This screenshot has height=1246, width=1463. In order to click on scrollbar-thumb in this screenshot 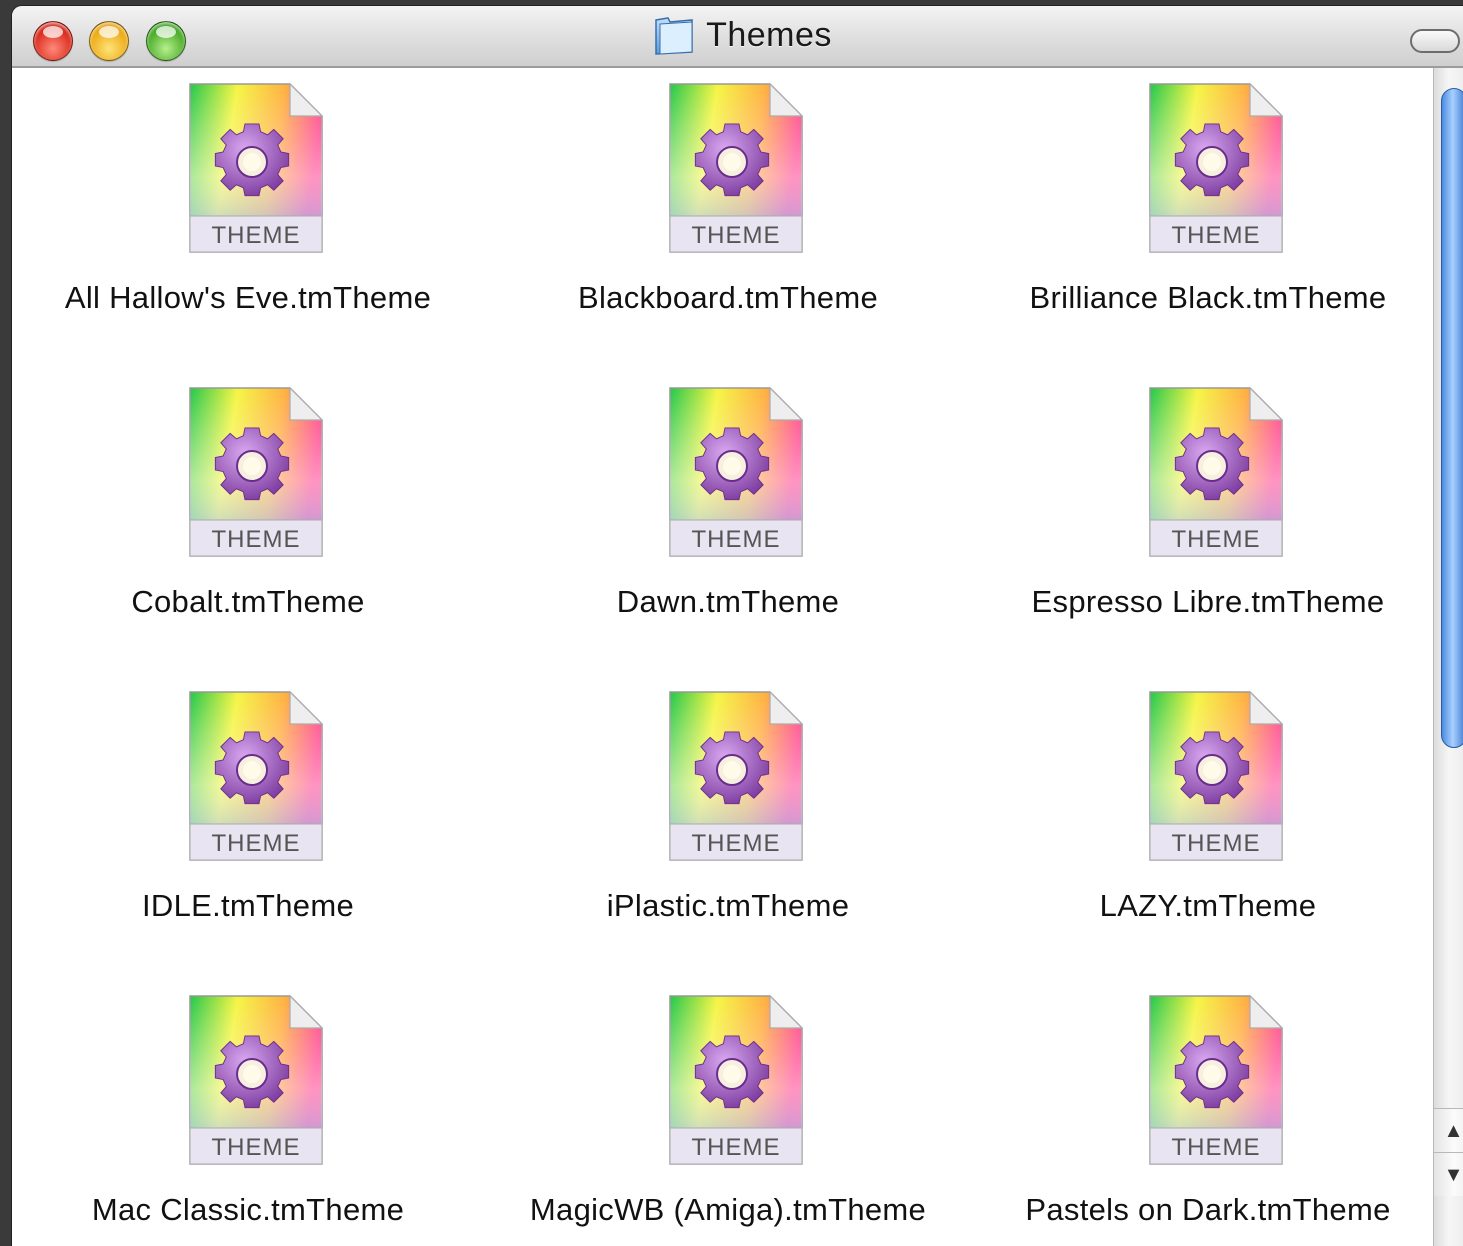, I will do `click(1452, 418)`.